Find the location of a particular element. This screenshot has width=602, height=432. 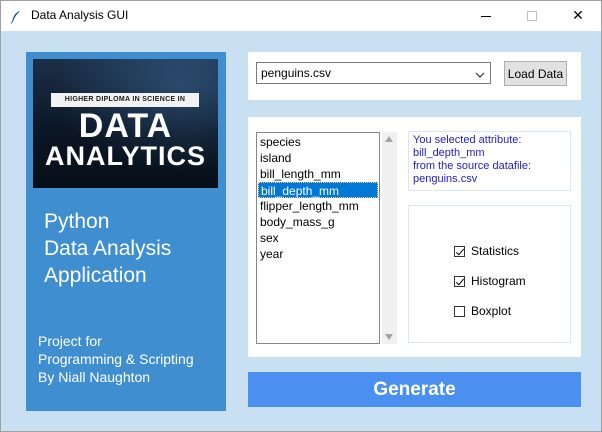

file-combobox-value: penguins.csv is located at coordinates (296, 73).